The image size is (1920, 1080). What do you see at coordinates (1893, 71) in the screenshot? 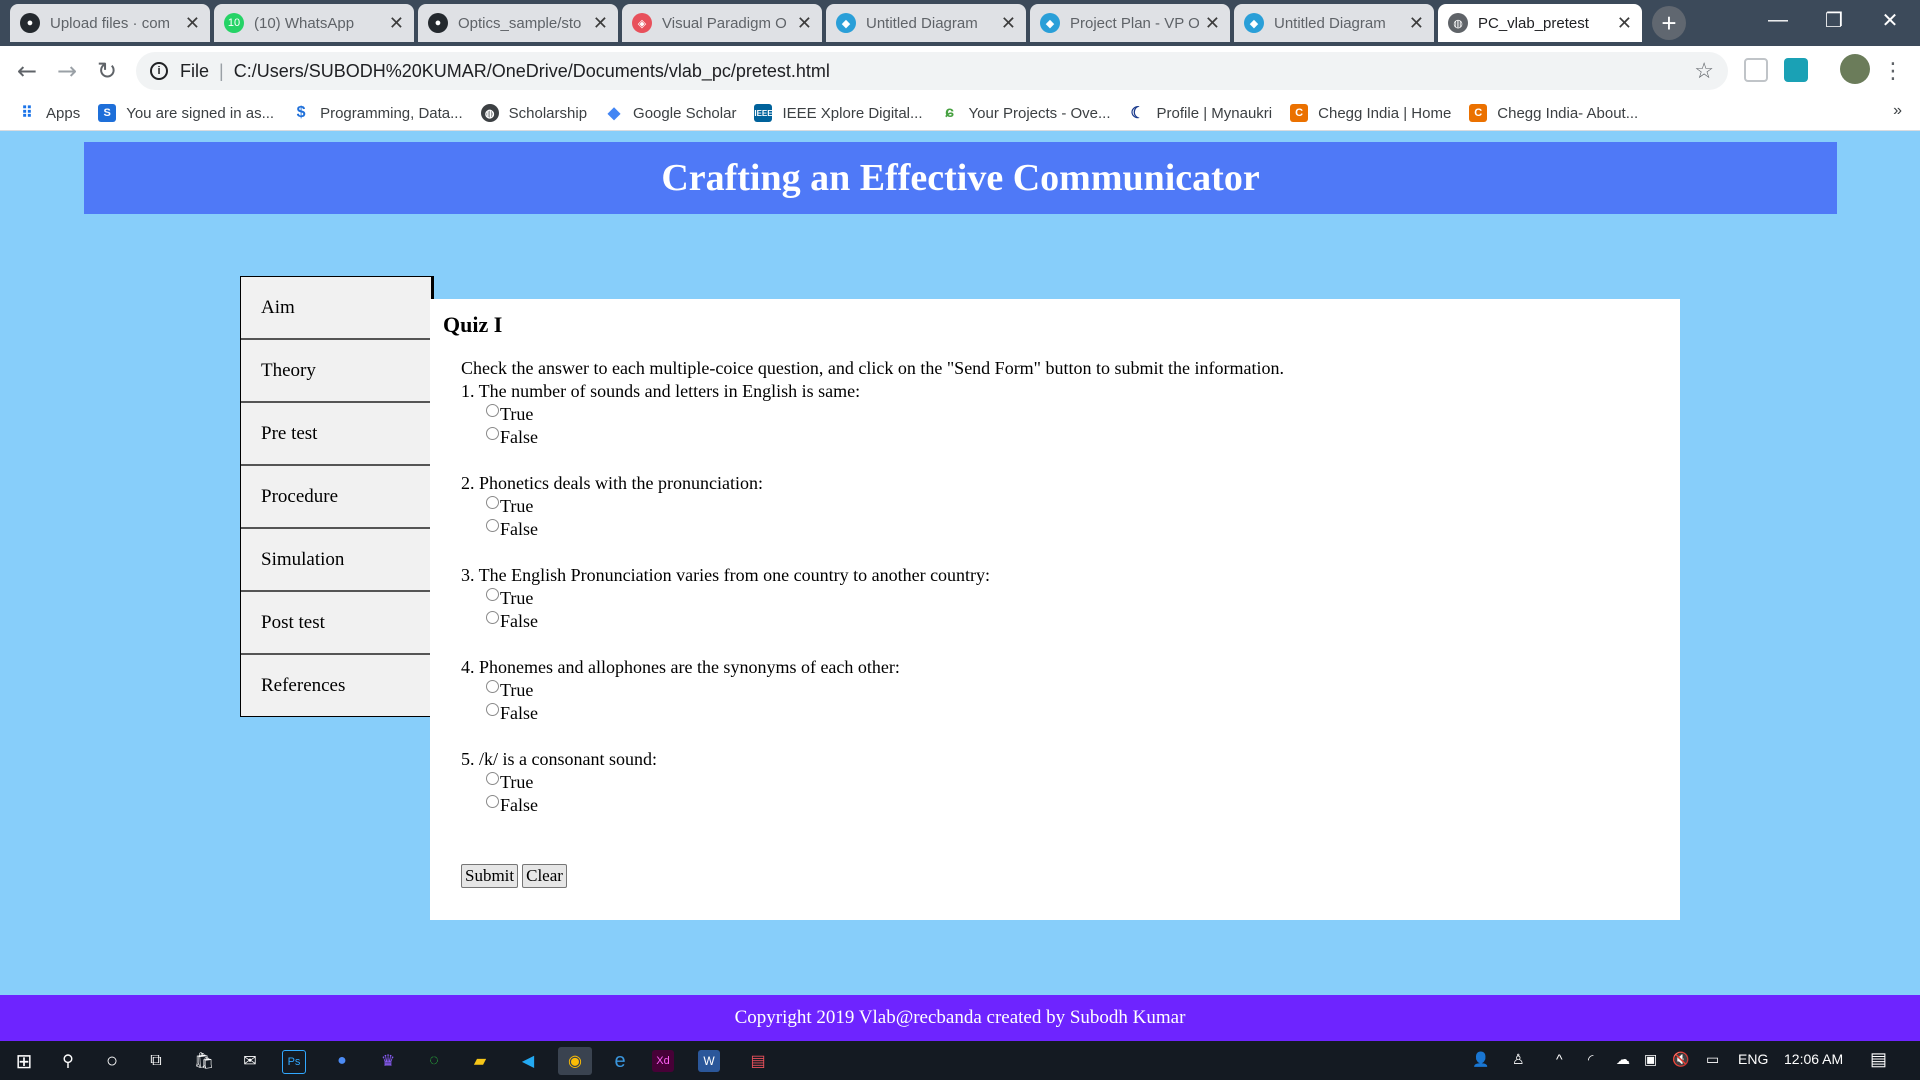
I see `menu-dots-icon: ⋮` at bounding box center [1893, 71].